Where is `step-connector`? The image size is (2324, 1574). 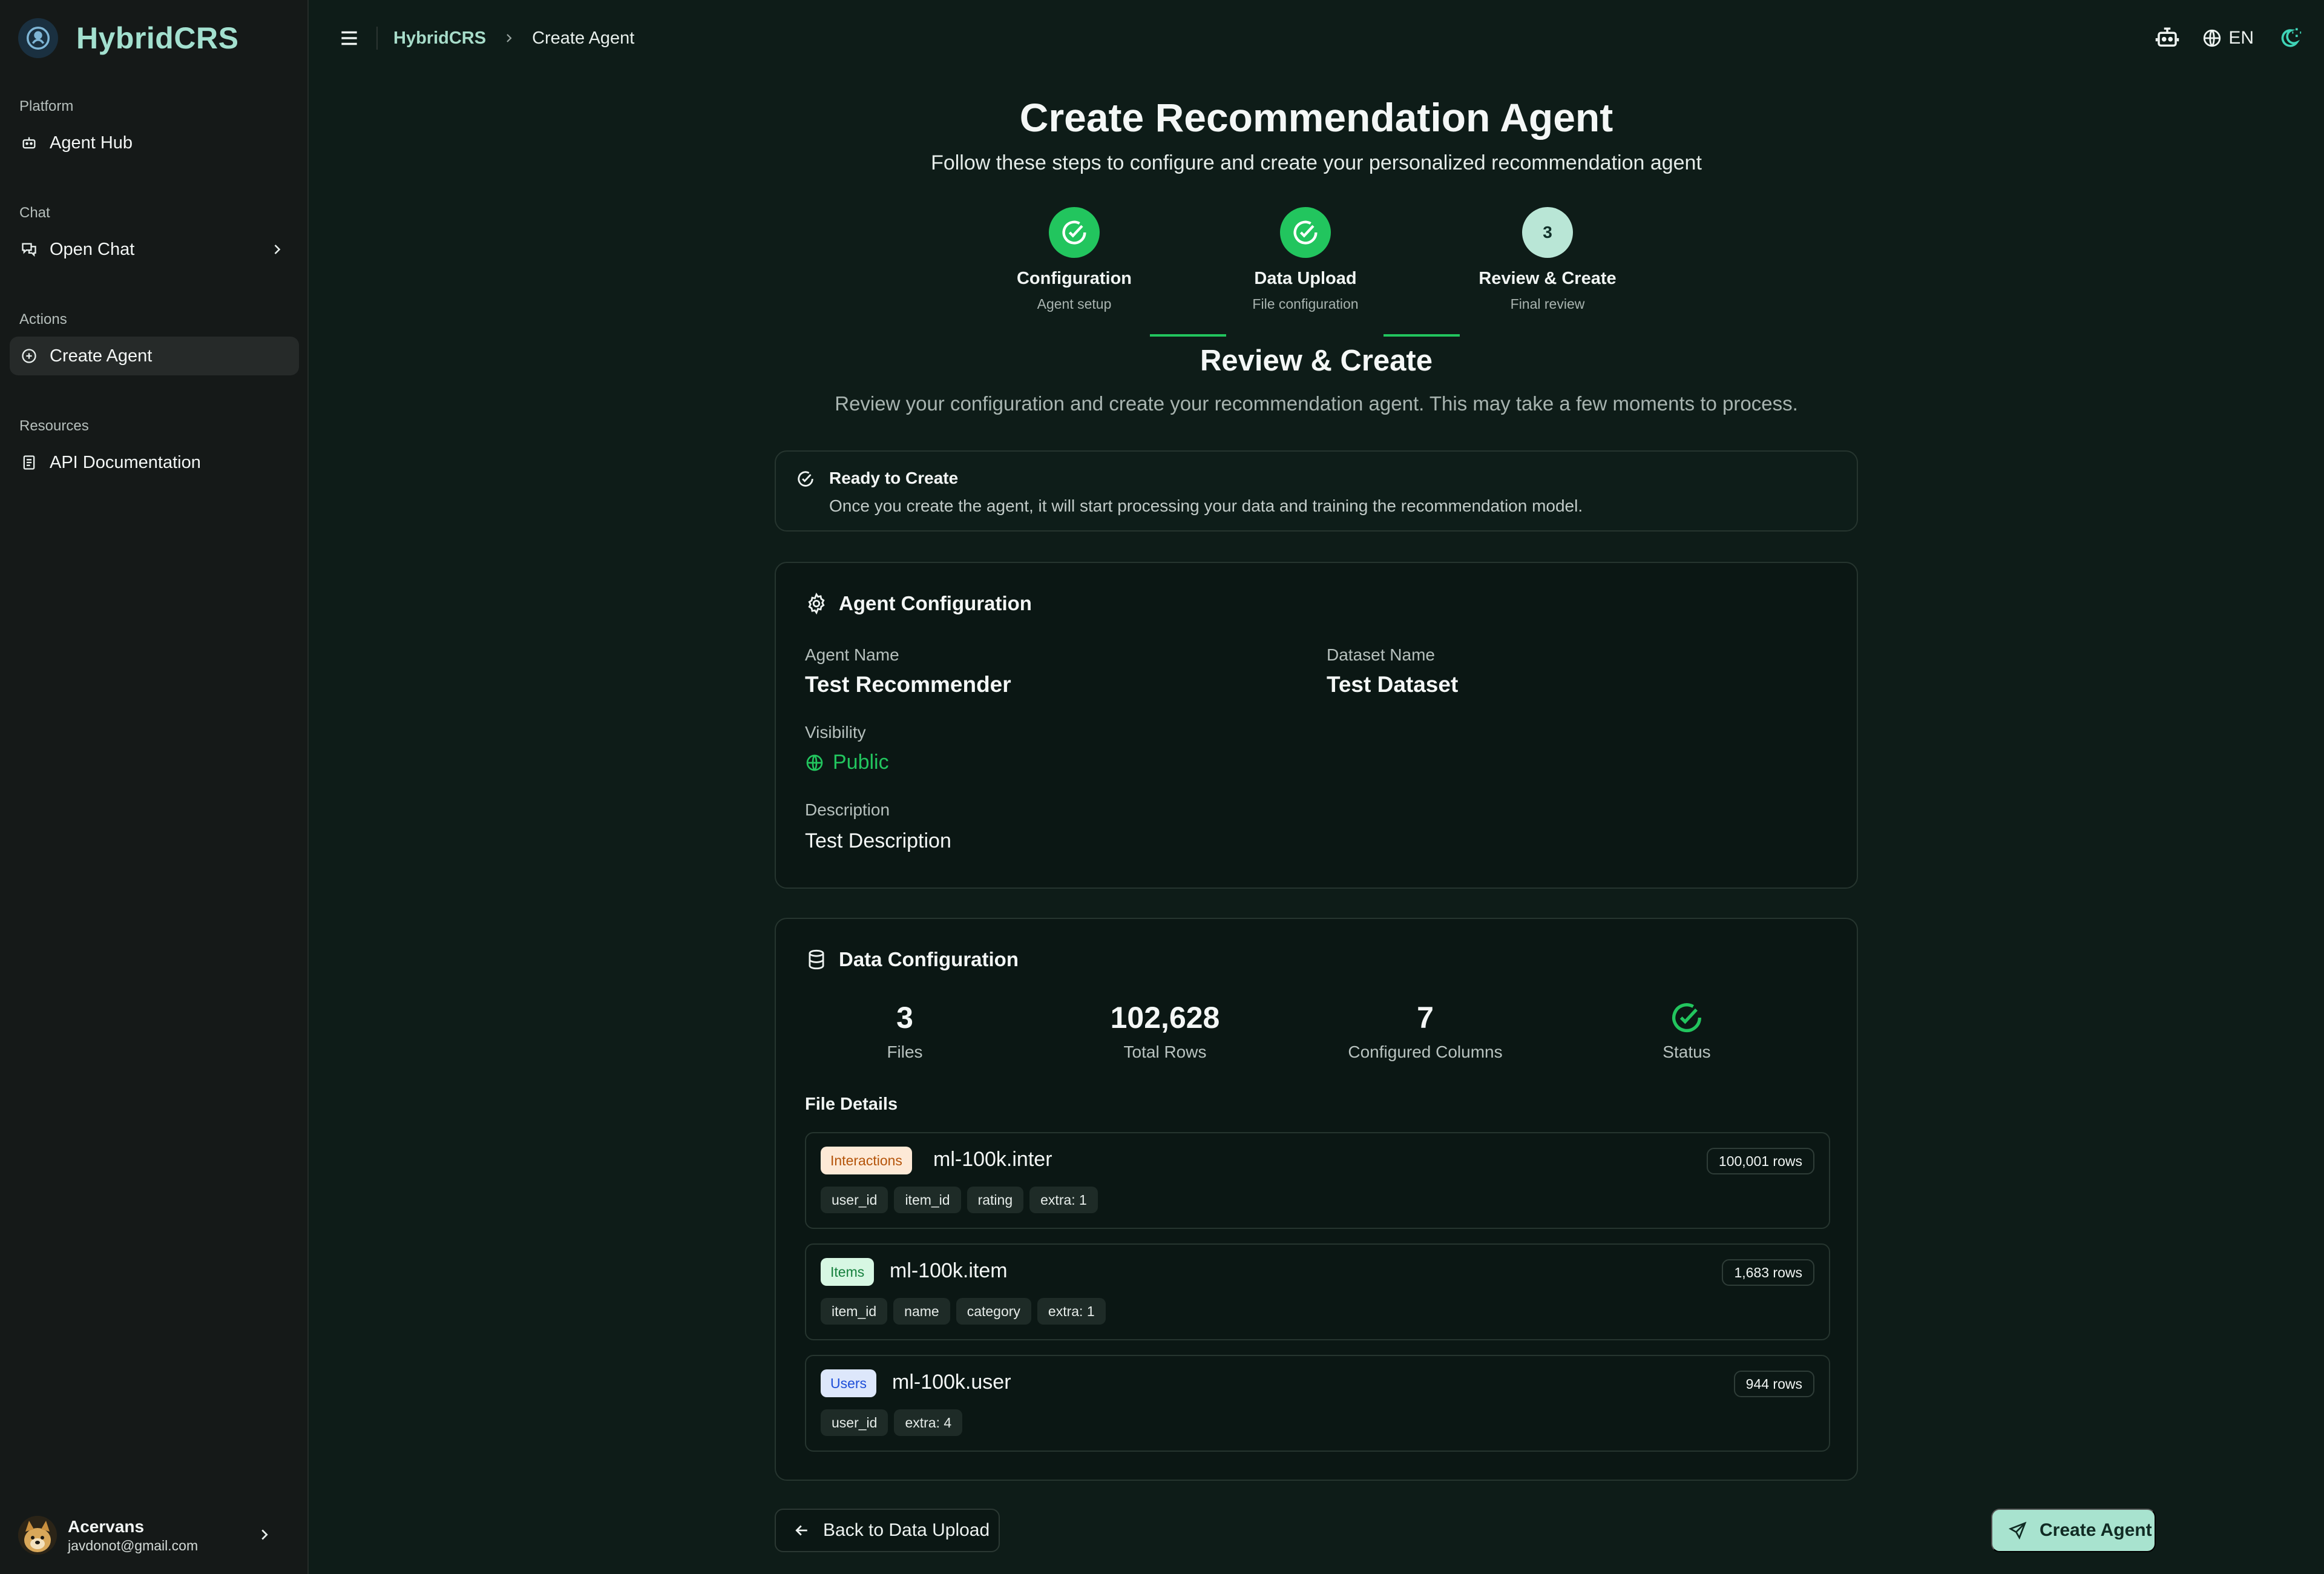
step-connector is located at coordinates (1422, 335).